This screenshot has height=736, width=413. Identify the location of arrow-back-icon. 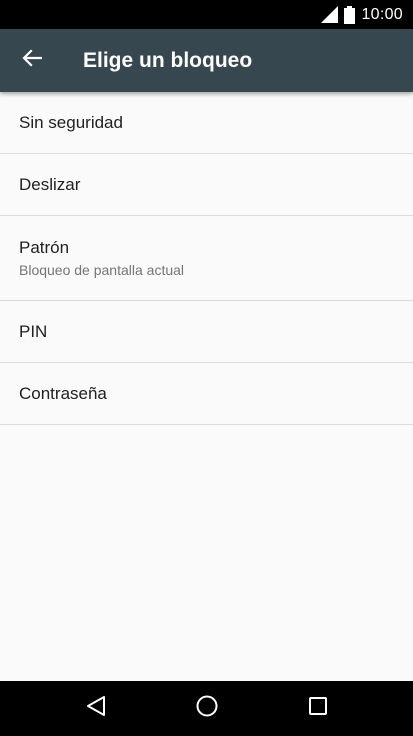
(32, 60).